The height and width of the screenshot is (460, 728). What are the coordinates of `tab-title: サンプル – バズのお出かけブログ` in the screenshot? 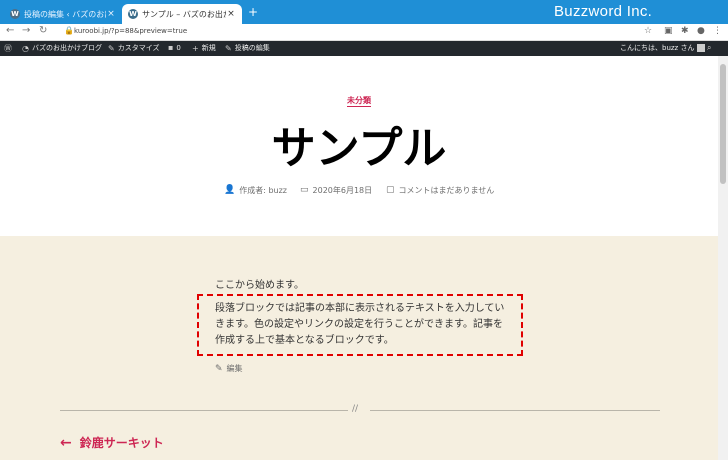 It's located at (184, 14).